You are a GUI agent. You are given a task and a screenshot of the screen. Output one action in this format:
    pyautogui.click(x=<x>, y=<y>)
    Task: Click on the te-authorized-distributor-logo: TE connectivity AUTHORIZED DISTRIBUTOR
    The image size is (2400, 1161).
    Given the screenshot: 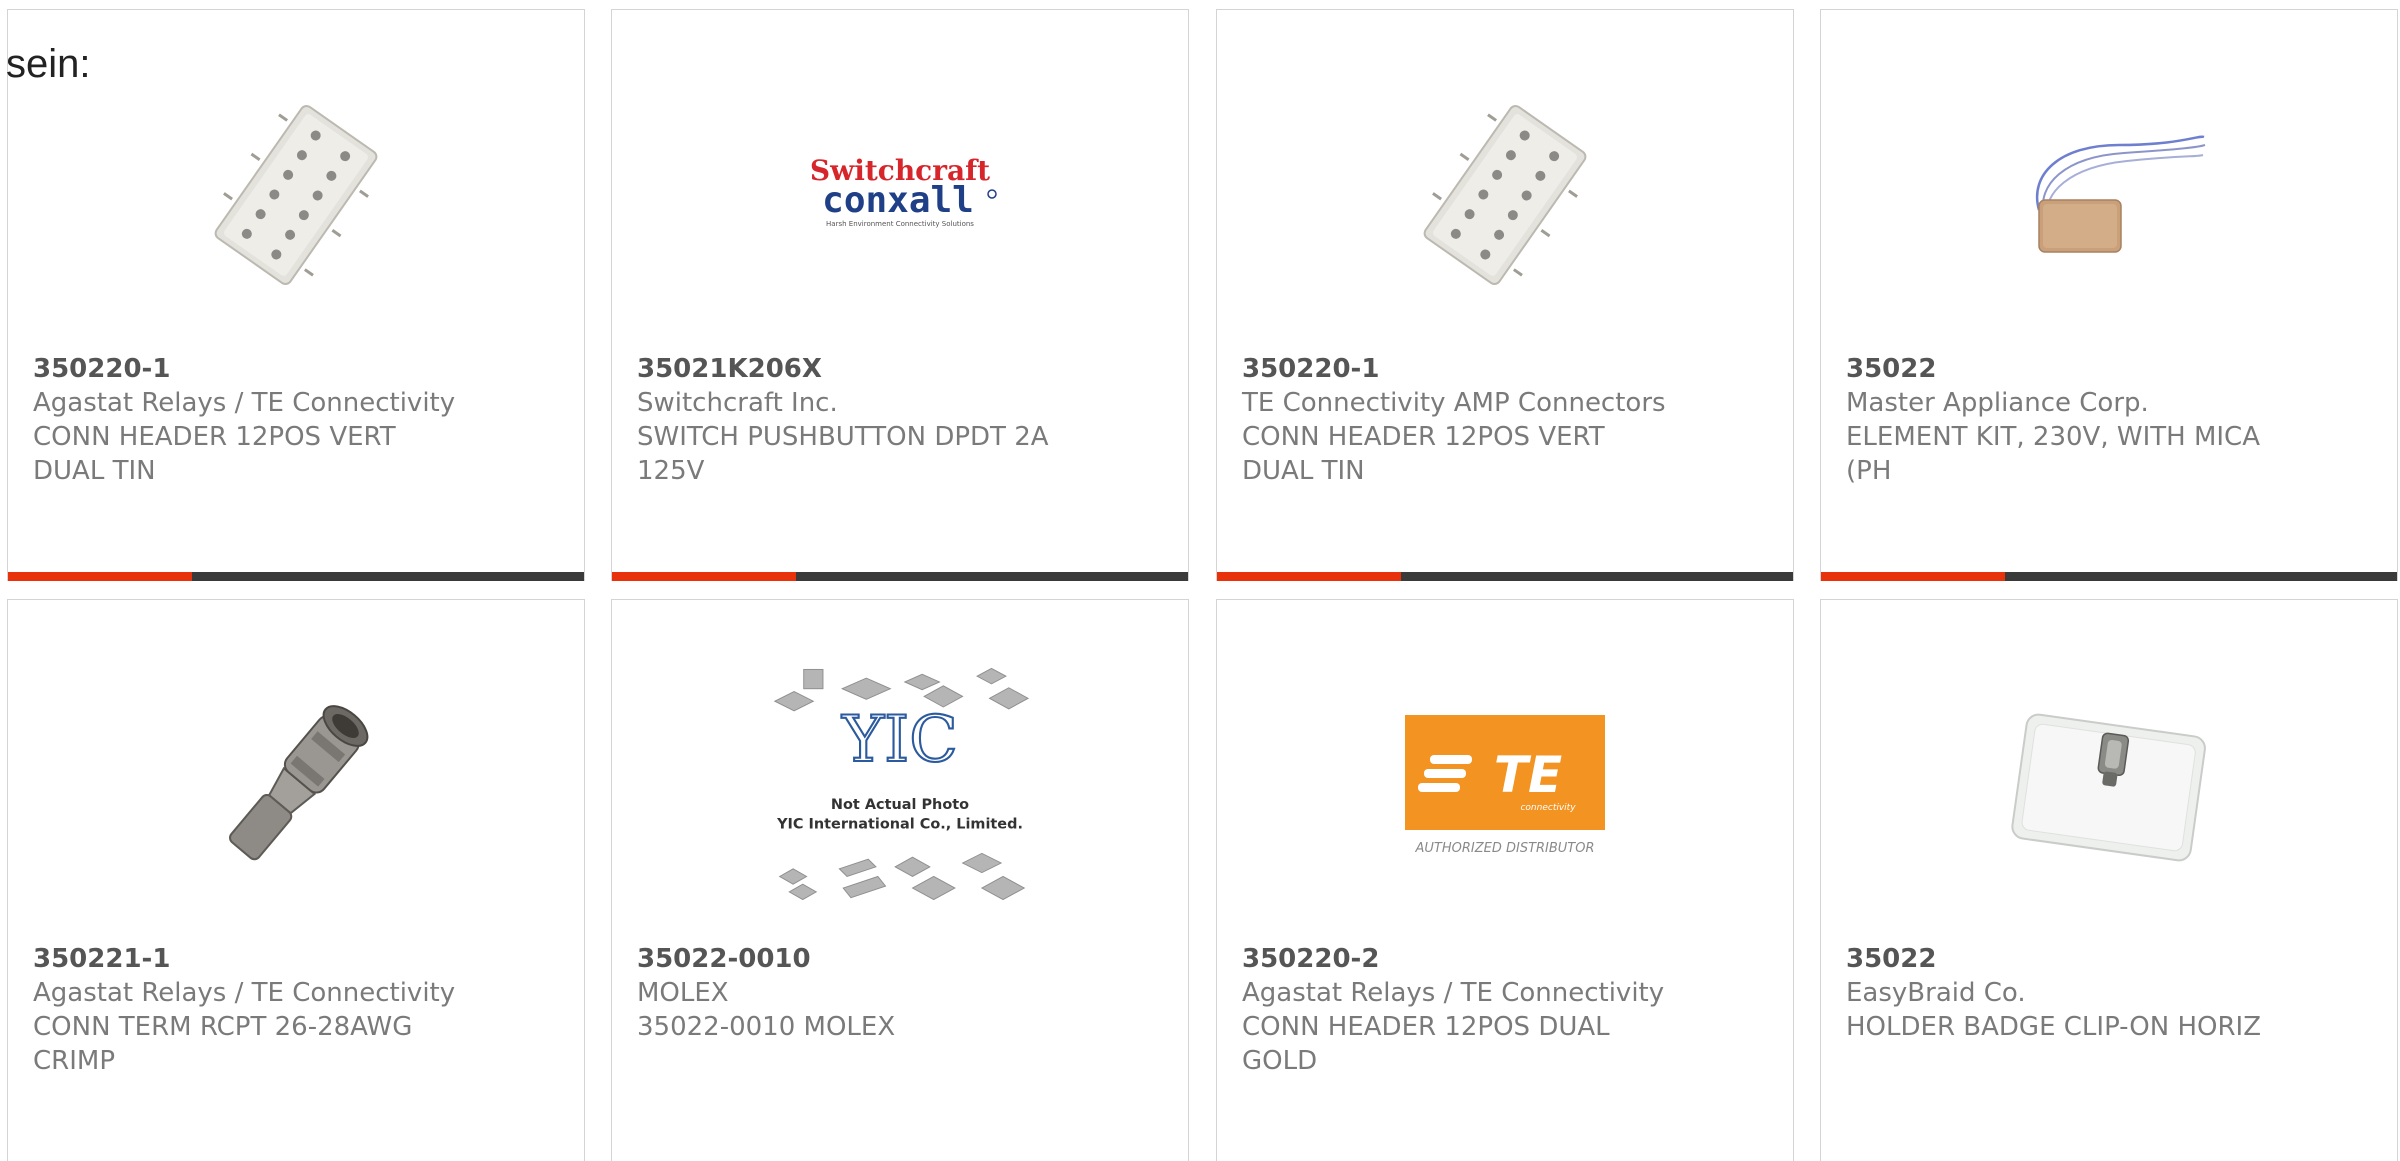 What is the action you would take?
    pyautogui.click(x=1505, y=785)
    